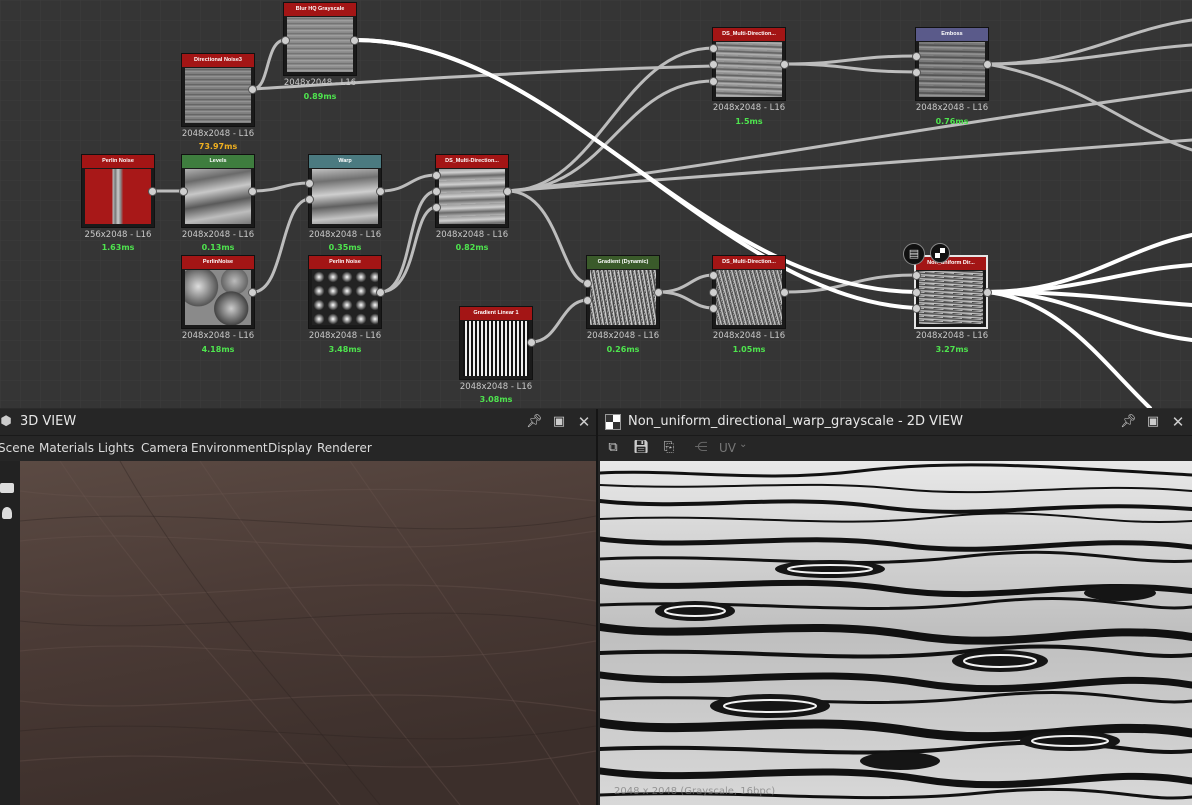  I want to click on node-levels: Levels, so click(218, 191).